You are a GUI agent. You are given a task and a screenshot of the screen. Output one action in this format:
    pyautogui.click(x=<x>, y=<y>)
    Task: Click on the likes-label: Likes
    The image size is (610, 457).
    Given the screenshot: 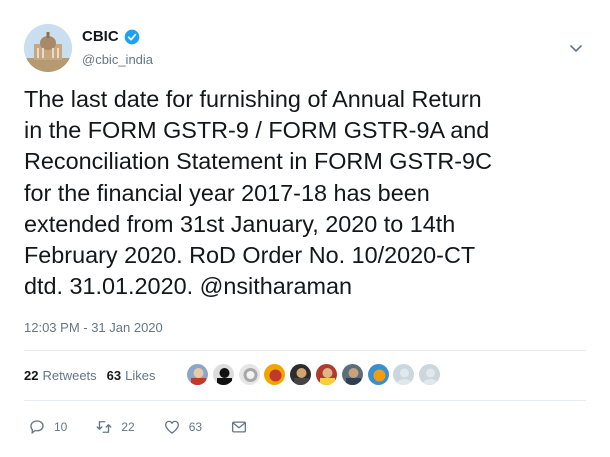 What is the action you would take?
    pyautogui.click(x=140, y=375)
    